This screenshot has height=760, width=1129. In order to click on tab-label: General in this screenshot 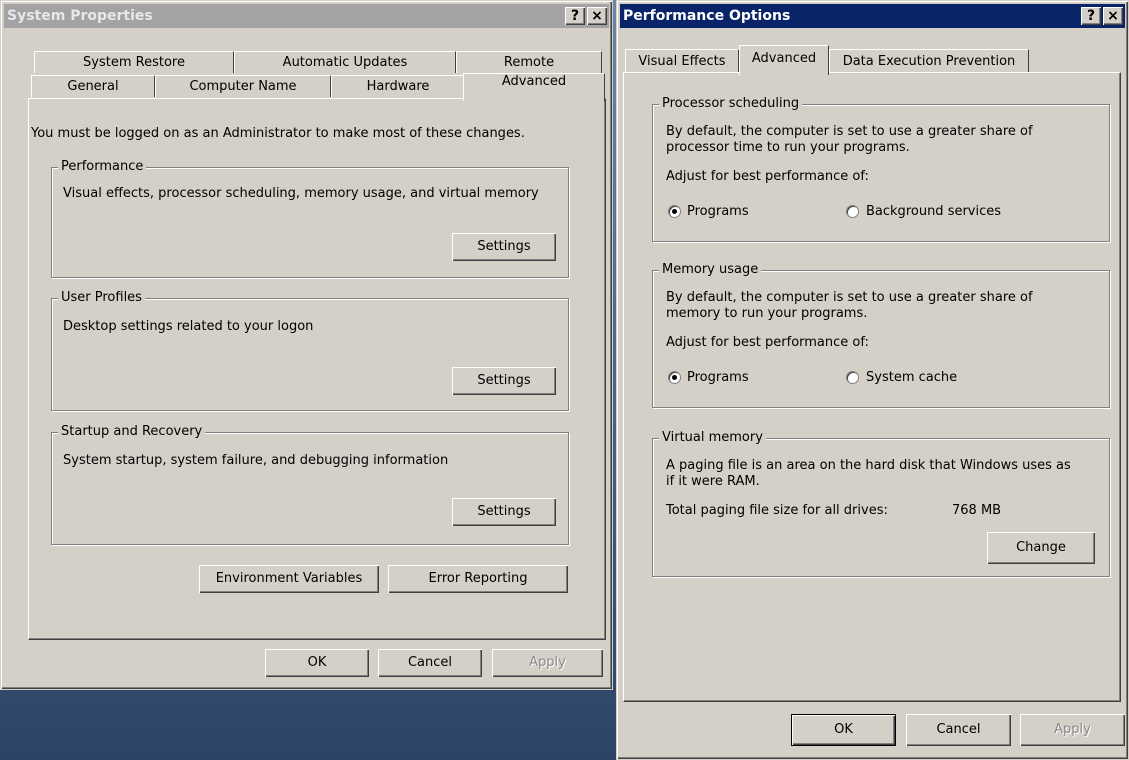, I will do `click(93, 86)`.